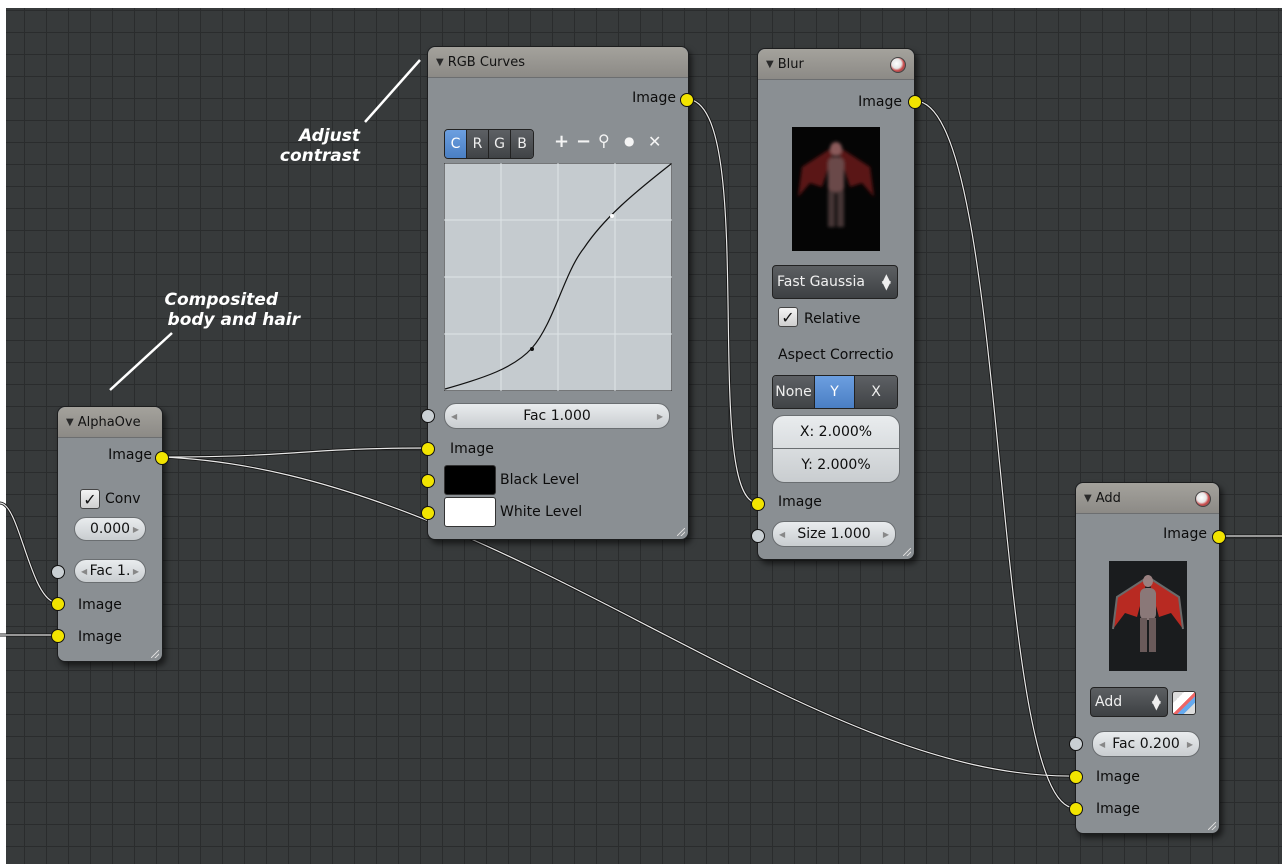 The height and width of the screenshot is (864, 1282). Describe the element at coordinates (470, 480) in the screenshot. I see `black-level-swatch` at that location.